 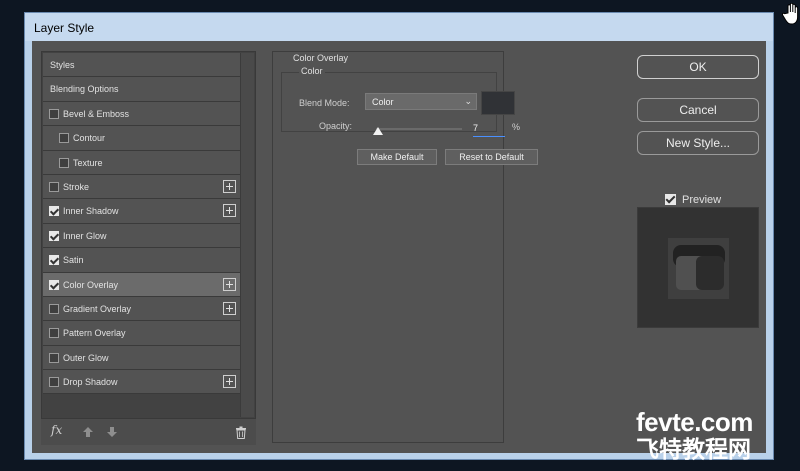 What do you see at coordinates (141, 89) in the screenshot?
I see `style-item-blending-options: Blending Options` at bounding box center [141, 89].